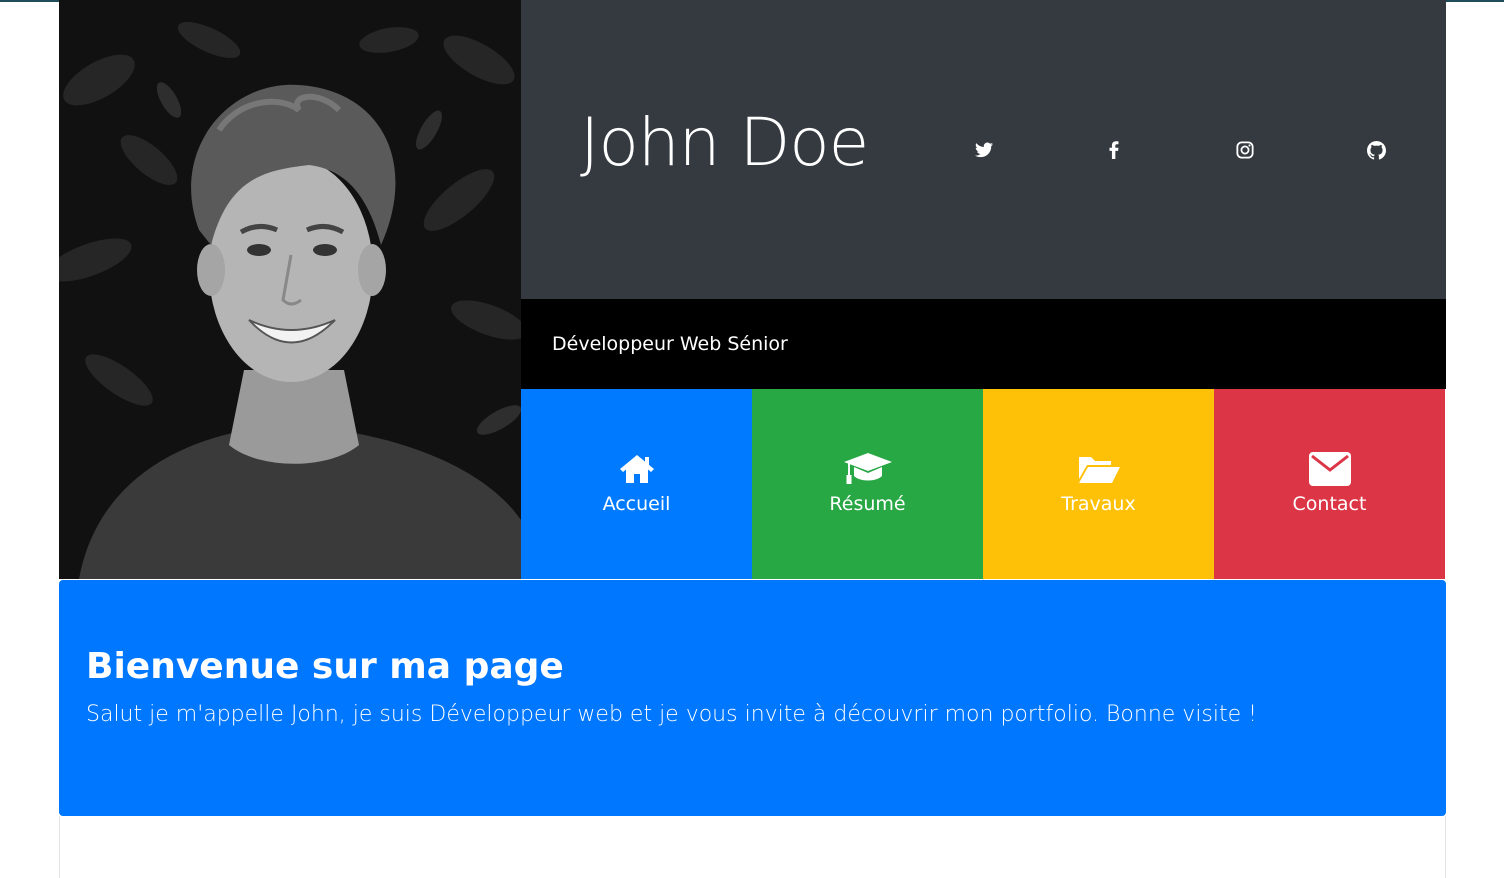 The height and width of the screenshot is (878, 1504). I want to click on facebook-icon, so click(1114, 150).